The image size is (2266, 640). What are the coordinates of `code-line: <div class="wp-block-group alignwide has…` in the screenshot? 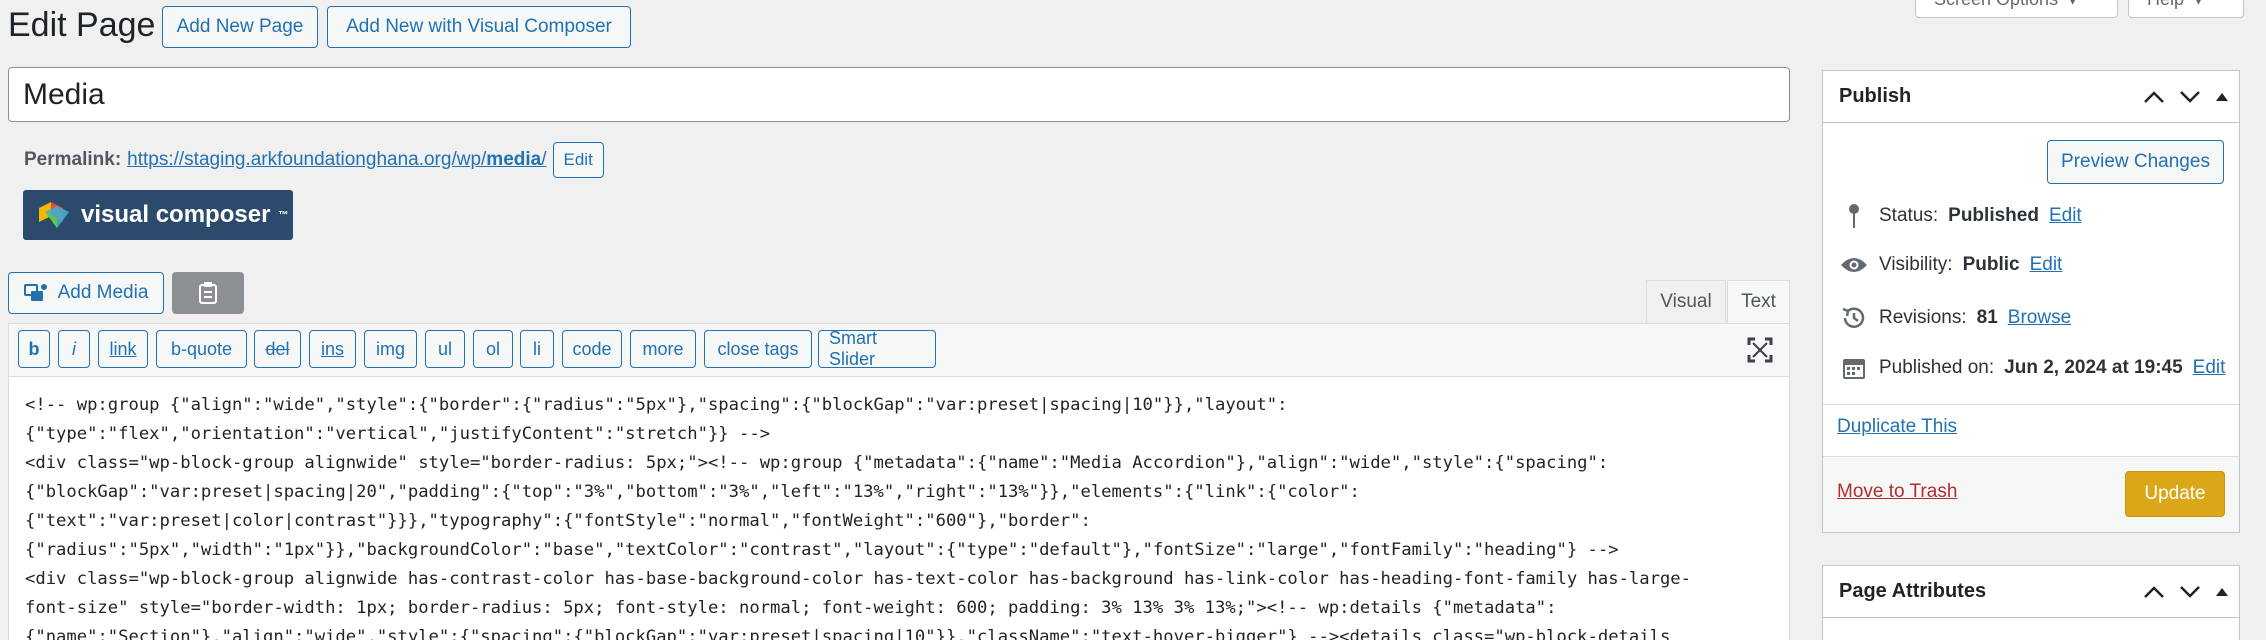 It's located at (858, 579).